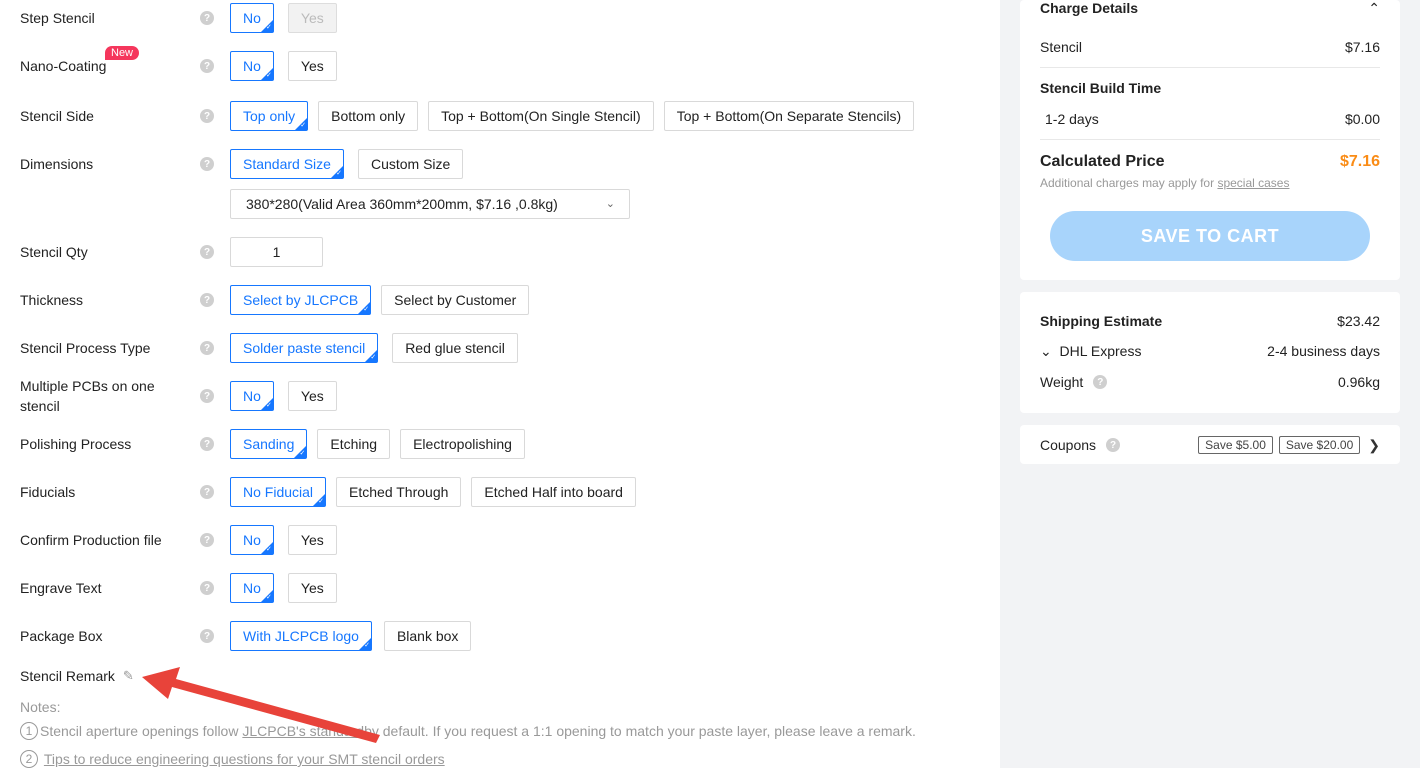 Image resolution: width=1420 pixels, height=768 pixels. What do you see at coordinates (553, 492) in the screenshot?
I see `option-etched-half: Etched Half into board` at bounding box center [553, 492].